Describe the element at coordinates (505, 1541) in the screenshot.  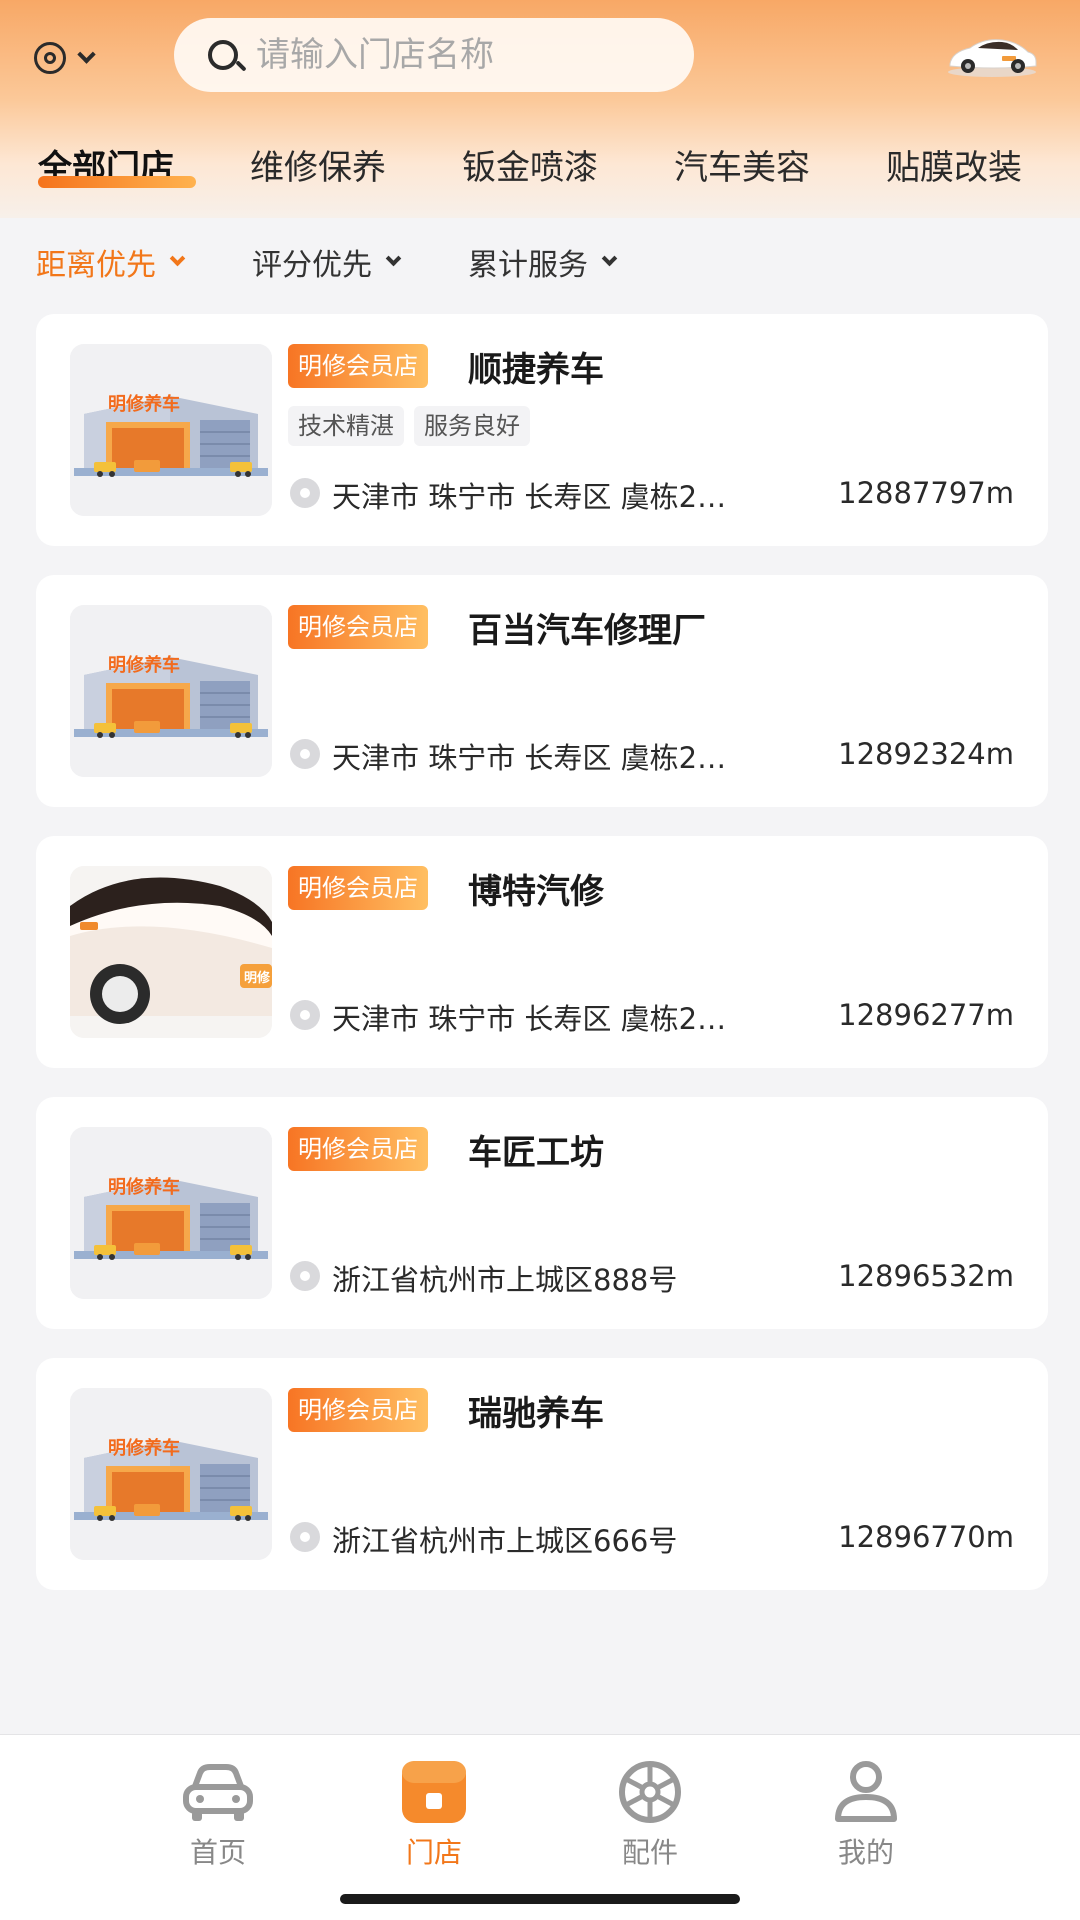
I see `store-address: 浙江省杭州市上城区666号` at that location.